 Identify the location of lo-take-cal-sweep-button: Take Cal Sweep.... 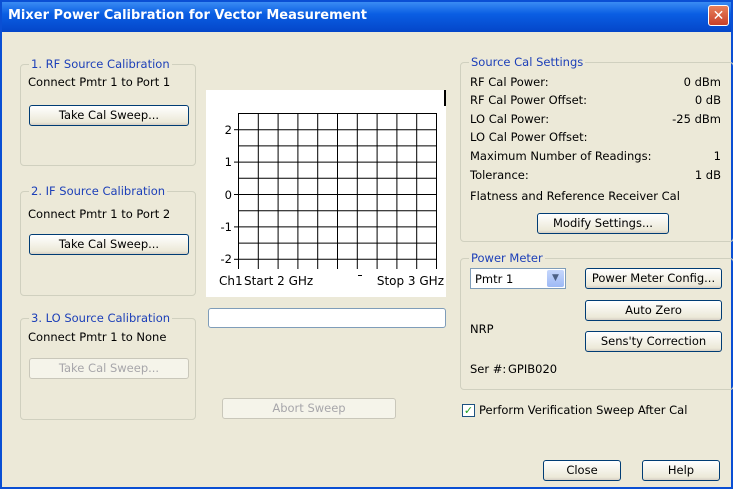
(109, 368).